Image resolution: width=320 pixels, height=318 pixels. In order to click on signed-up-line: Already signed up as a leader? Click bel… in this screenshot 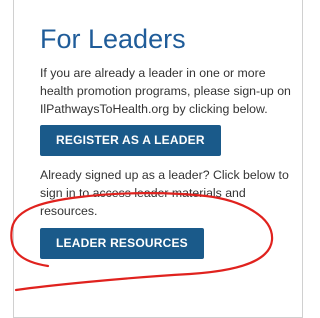, I will do `click(164, 175)`.